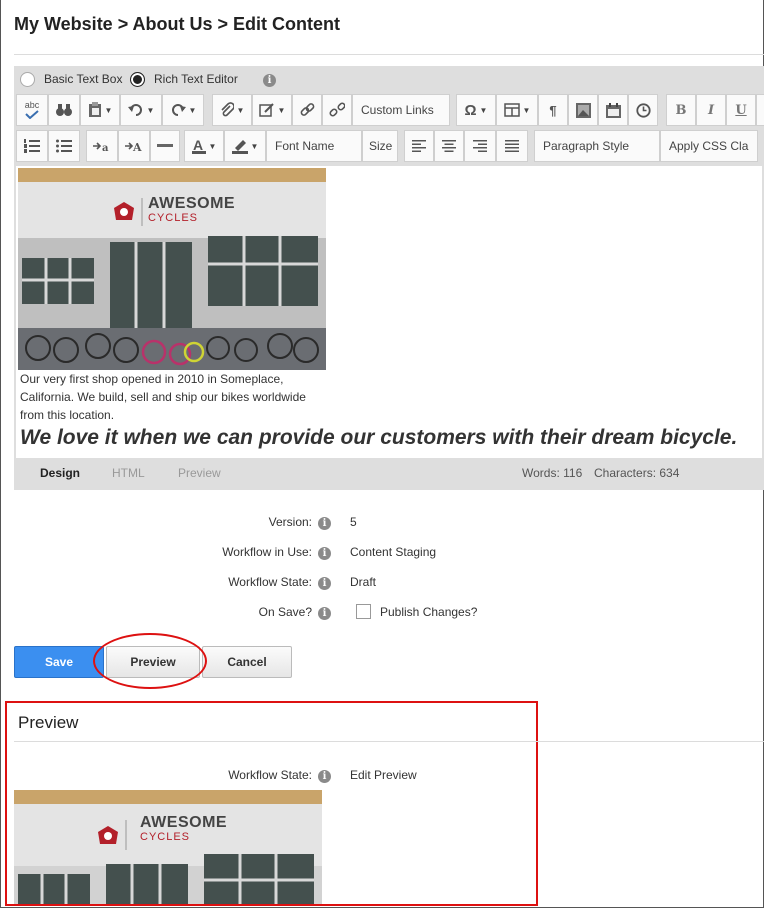  Describe the element at coordinates (324, 583) in the screenshot. I see `workflow-state-info-icon: i` at that location.